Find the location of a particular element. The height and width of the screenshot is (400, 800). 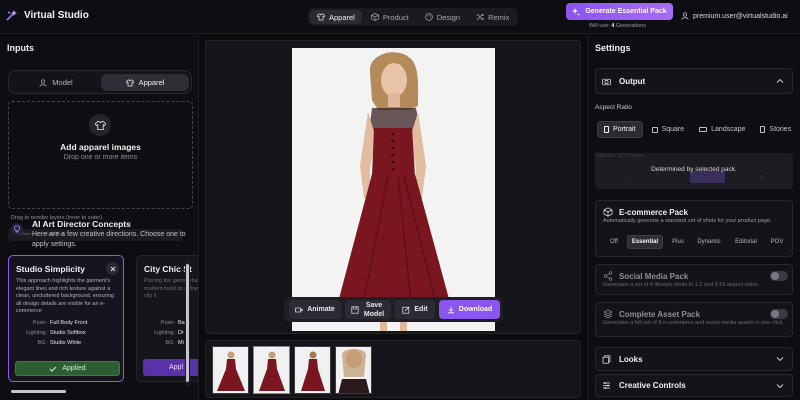

dropzone-subtitle: Drop one or more items is located at coordinates (100, 157).